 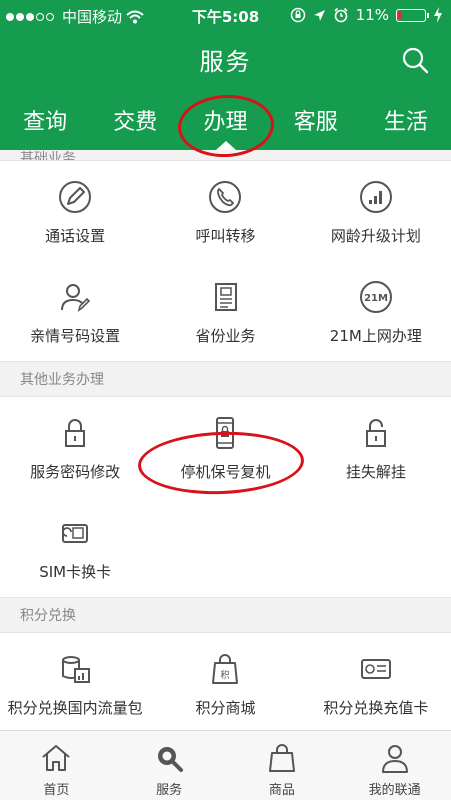 I want to click on recharge-card-icon, so click(x=376, y=669).